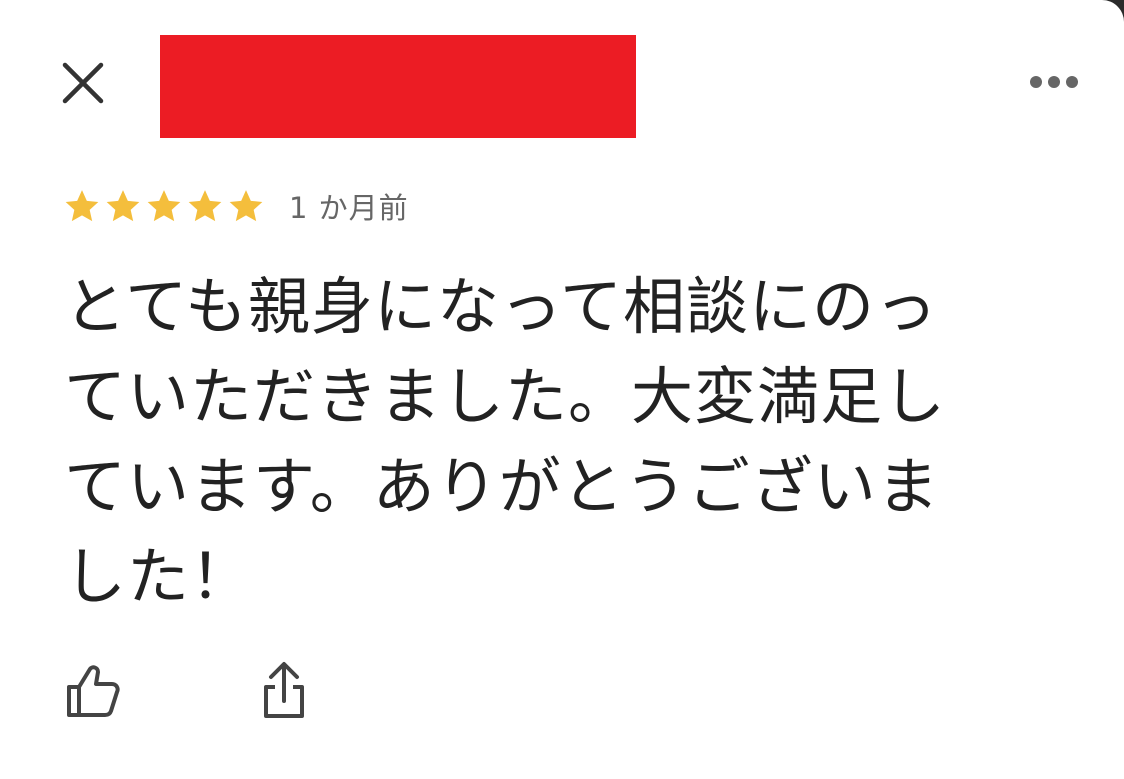  I want to click on more-options-button, so click(1054, 82).